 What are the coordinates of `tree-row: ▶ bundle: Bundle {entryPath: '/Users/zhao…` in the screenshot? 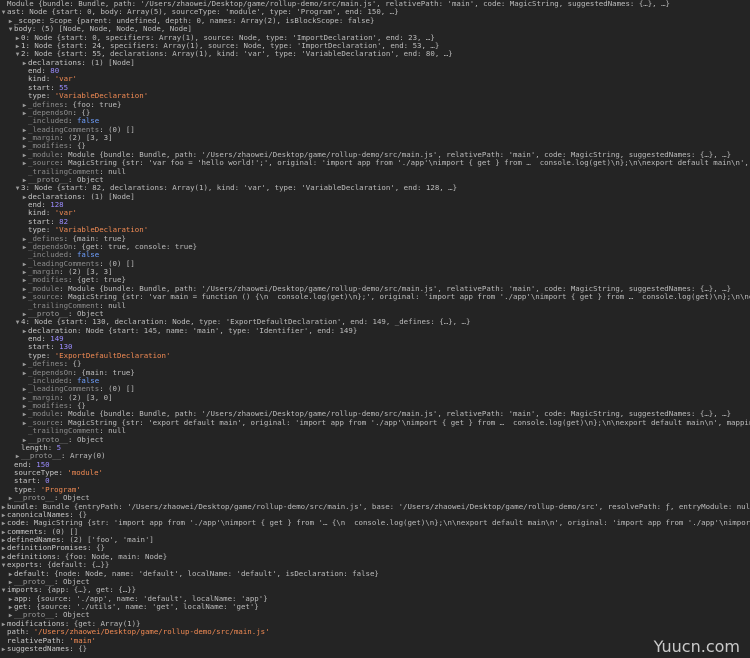 It's located at (375, 507).